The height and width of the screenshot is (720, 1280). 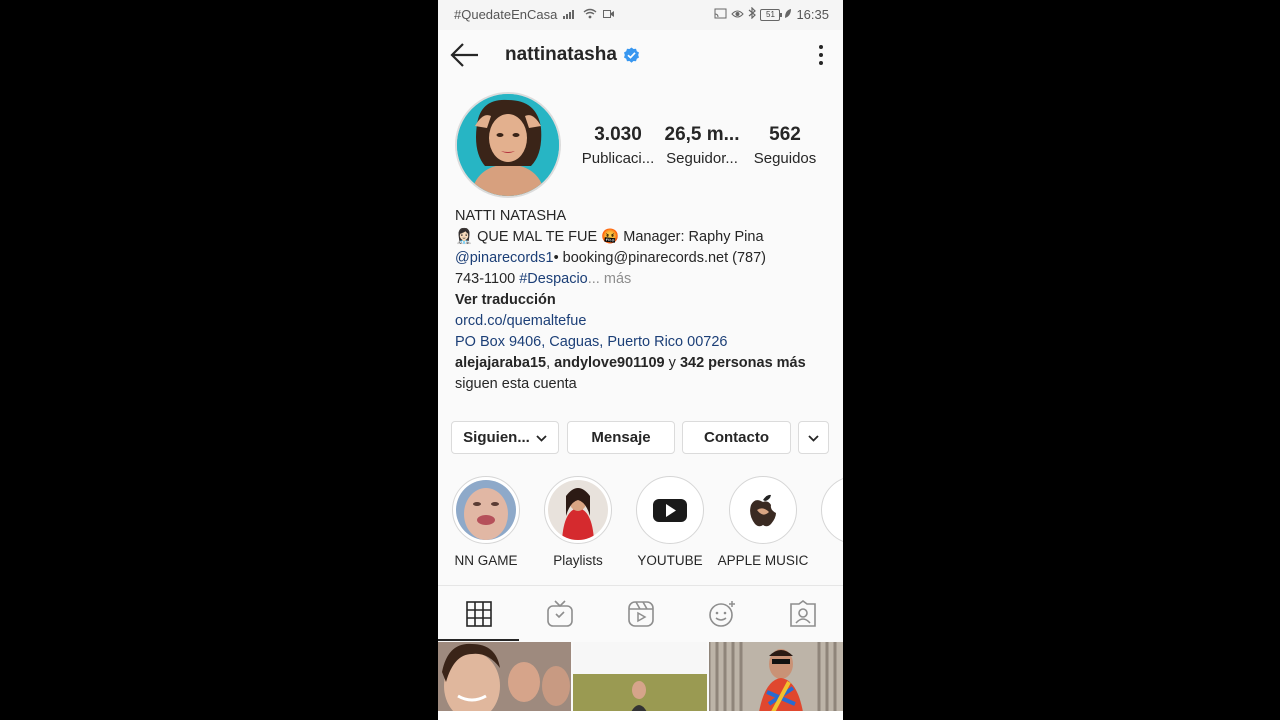 What do you see at coordinates (501, 363) in the screenshot?
I see `follower-name-1: alejajaraba15` at bounding box center [501, 363].